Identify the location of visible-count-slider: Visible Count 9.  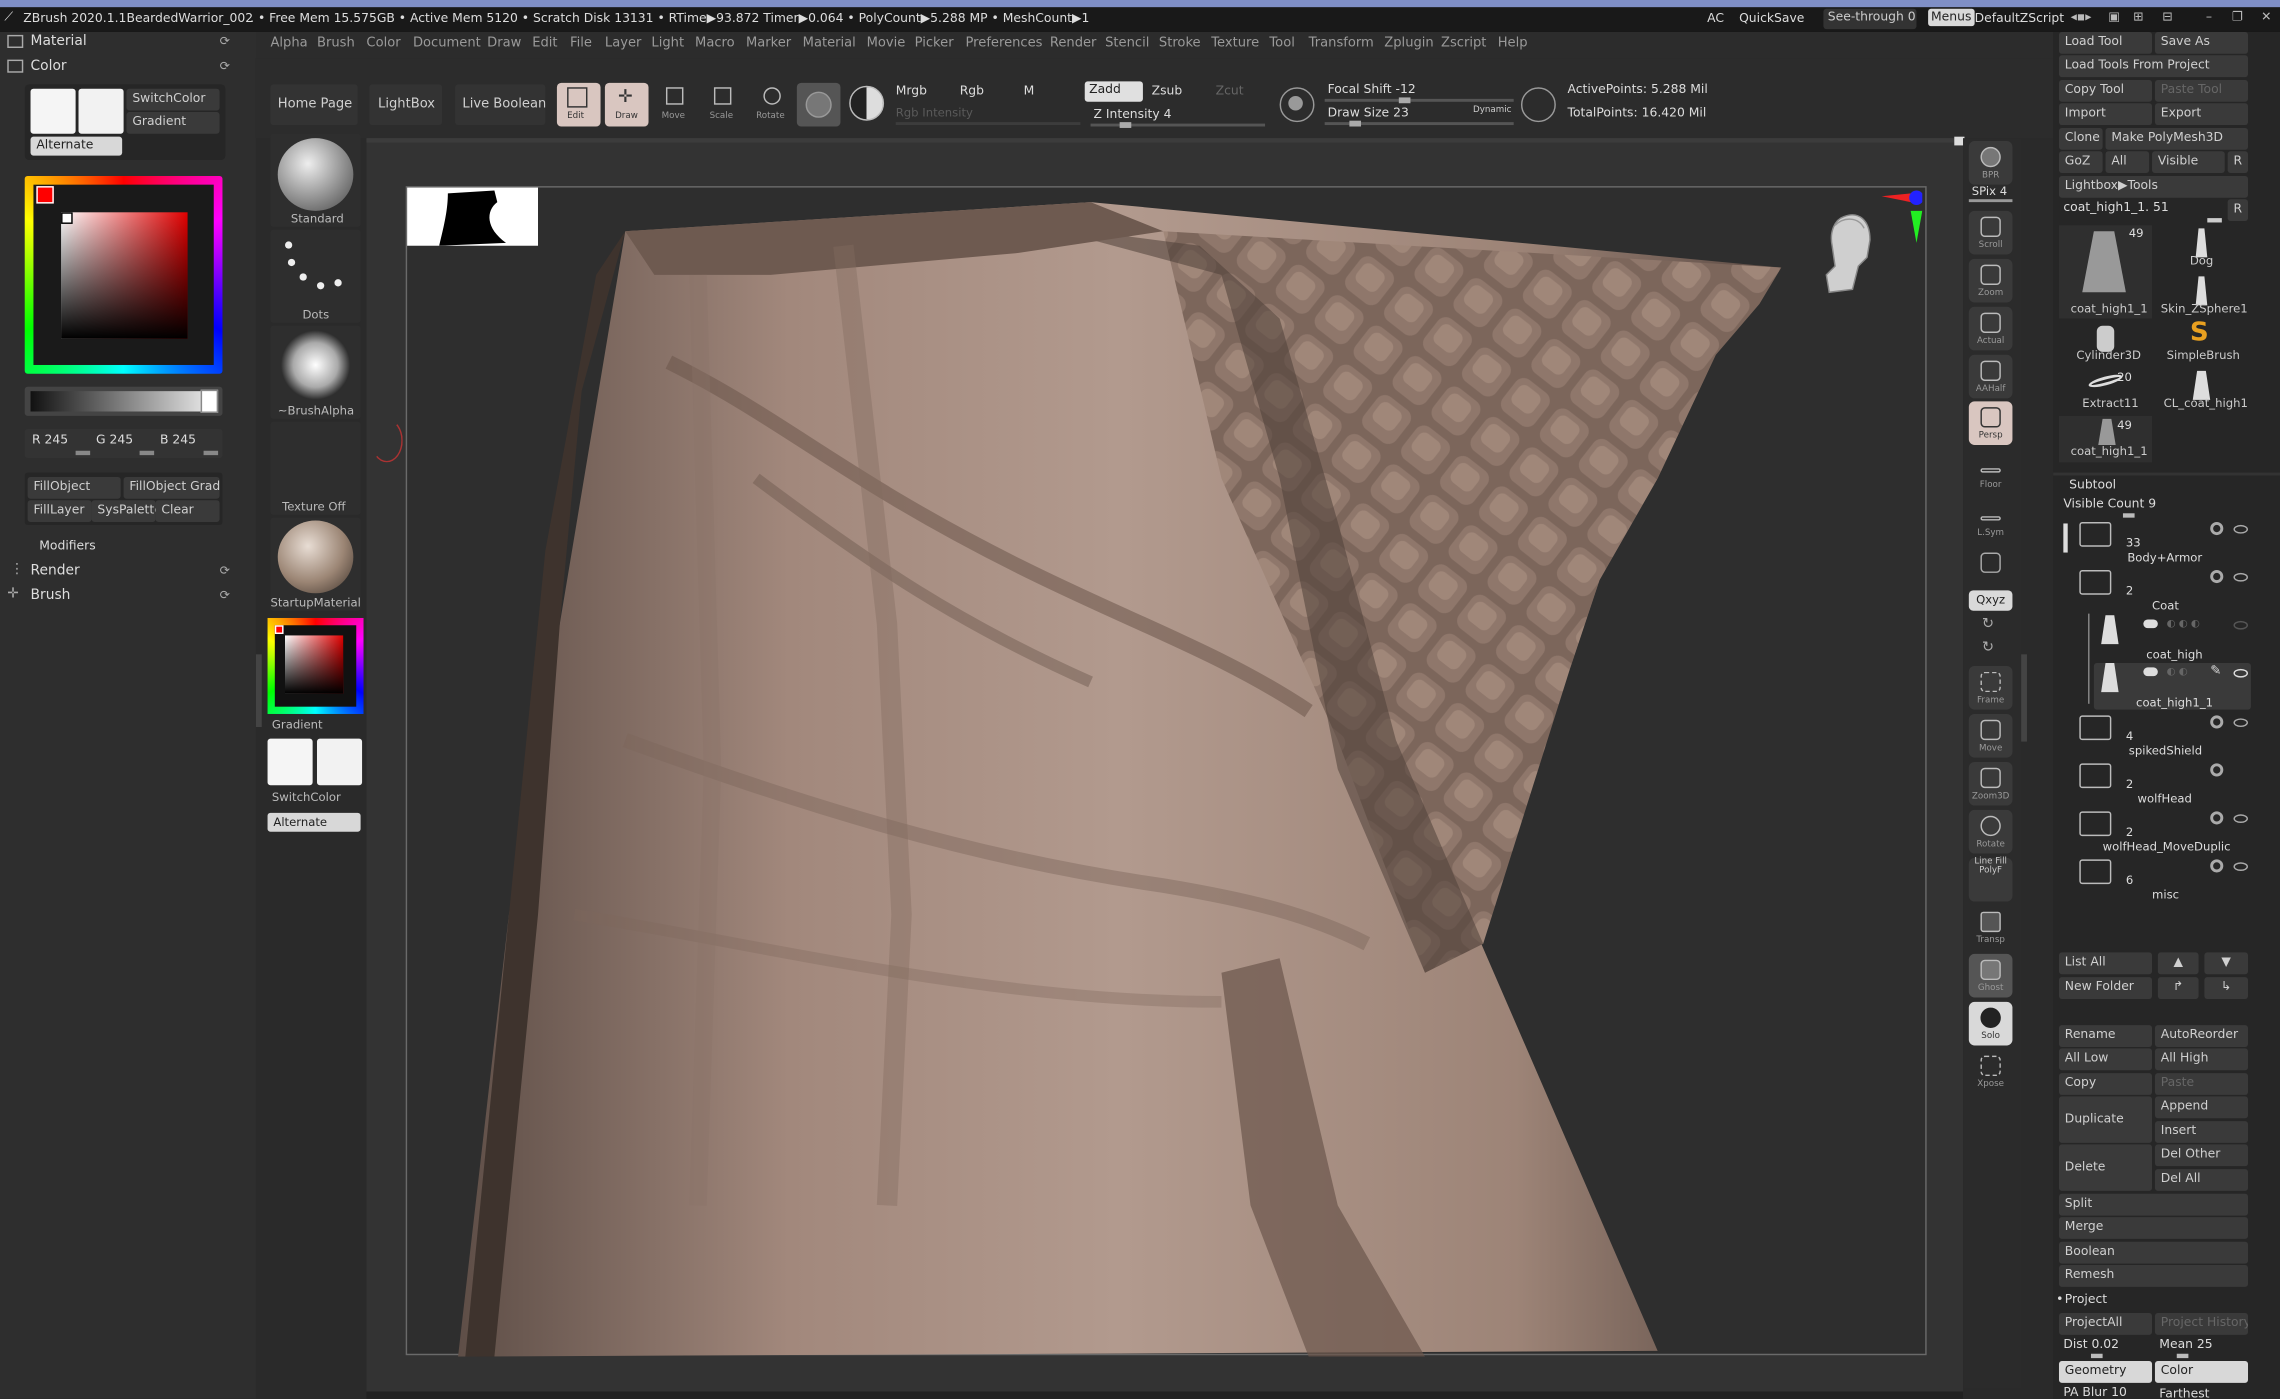
(2109, 504).